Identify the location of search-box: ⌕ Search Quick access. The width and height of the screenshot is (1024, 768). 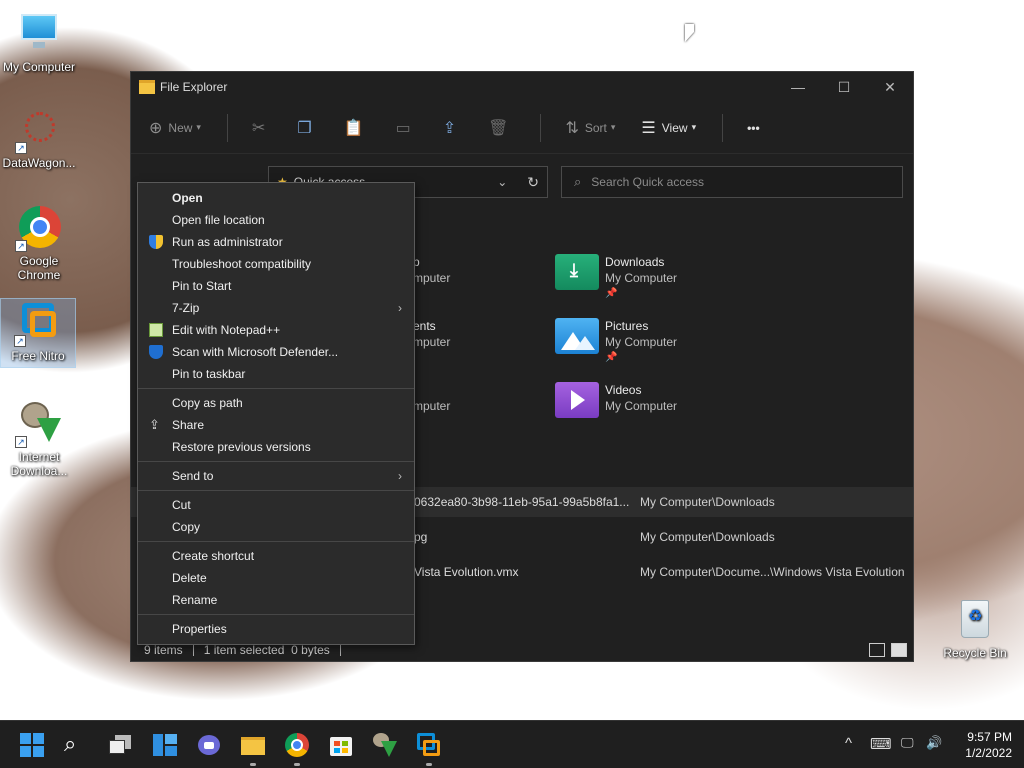
(732, 182).